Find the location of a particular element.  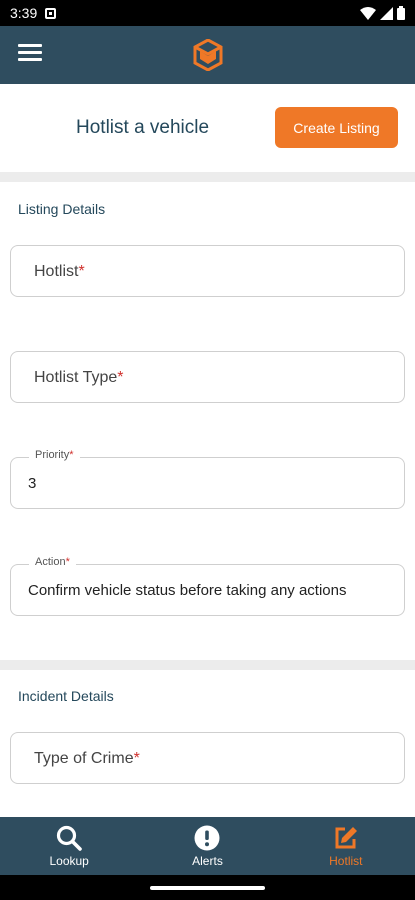

action-label: Action* is located at coordinates (52, 562).